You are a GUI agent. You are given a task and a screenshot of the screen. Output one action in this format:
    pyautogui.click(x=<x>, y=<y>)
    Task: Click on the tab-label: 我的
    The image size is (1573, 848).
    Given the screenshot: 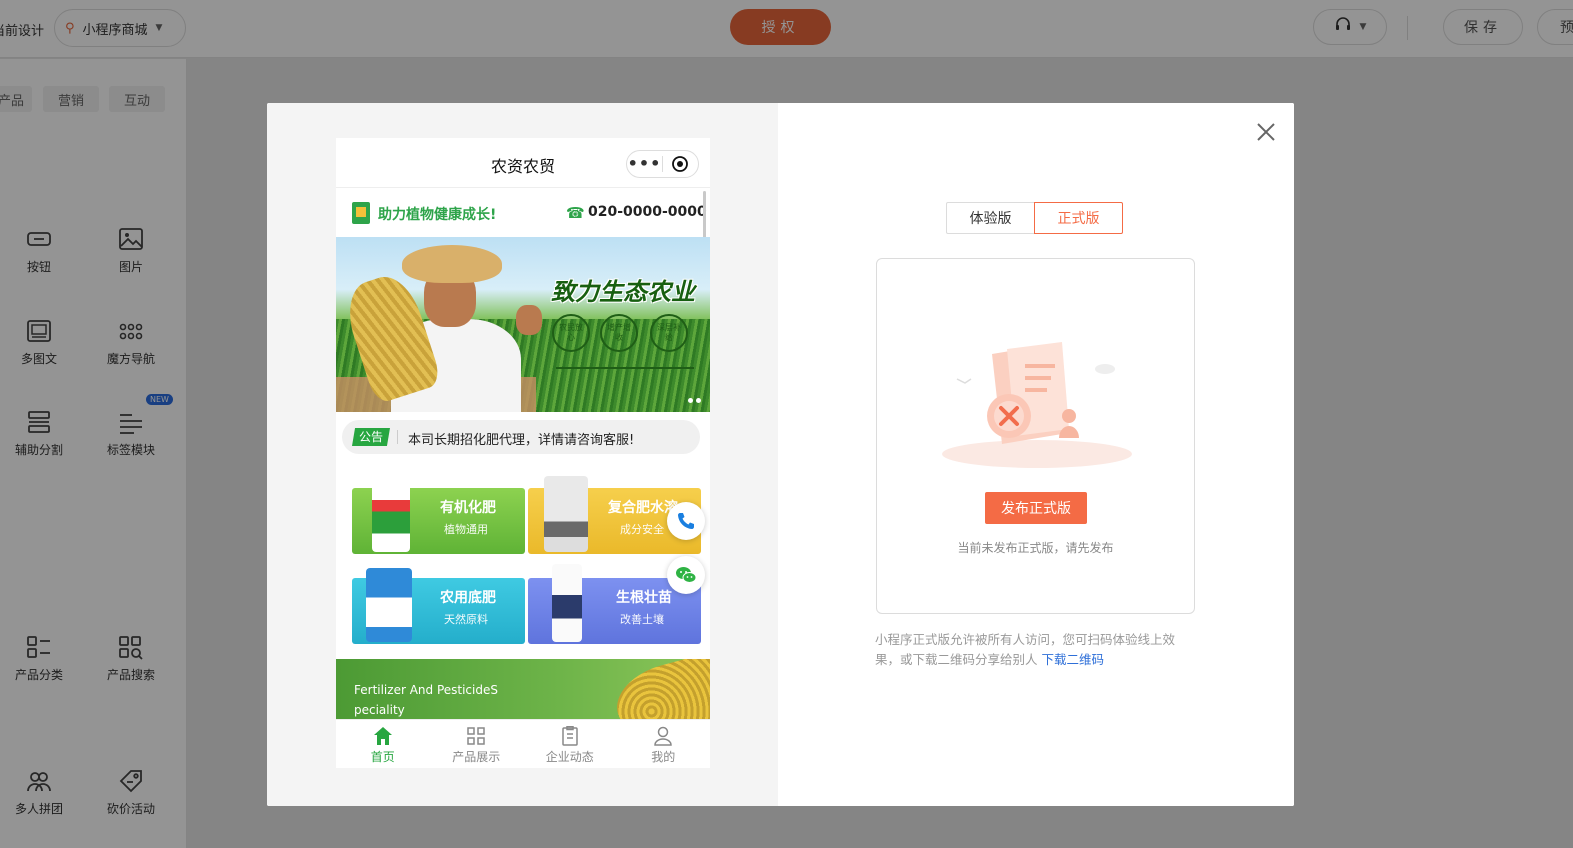 What is the action you would take?
    pyautogui.click(x=663, y=757)
    